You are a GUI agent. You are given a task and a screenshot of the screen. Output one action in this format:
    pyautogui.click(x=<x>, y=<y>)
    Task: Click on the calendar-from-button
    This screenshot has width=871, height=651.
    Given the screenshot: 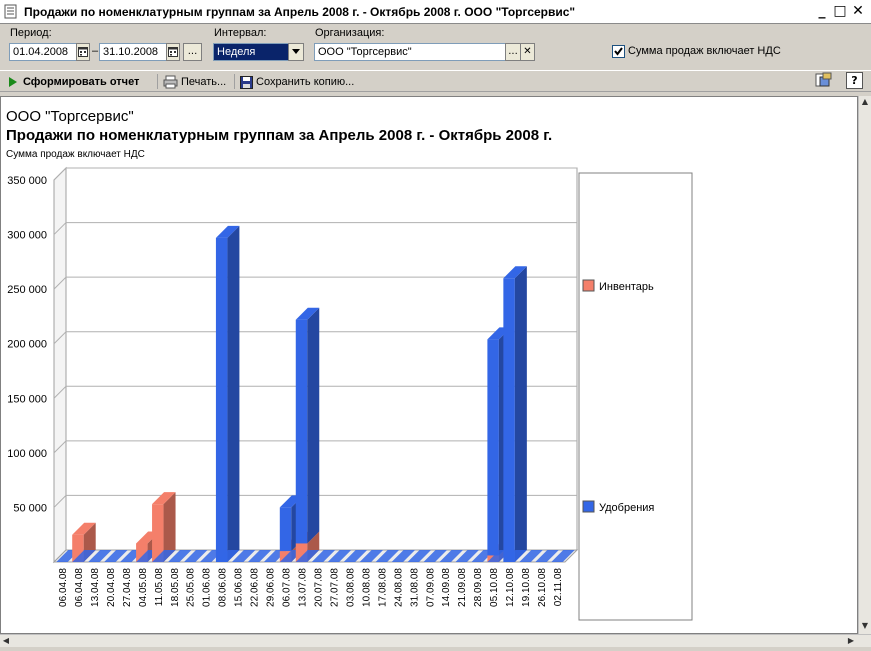 What is the action you would take?
    pyautogui.click(x=83, y=52)
    